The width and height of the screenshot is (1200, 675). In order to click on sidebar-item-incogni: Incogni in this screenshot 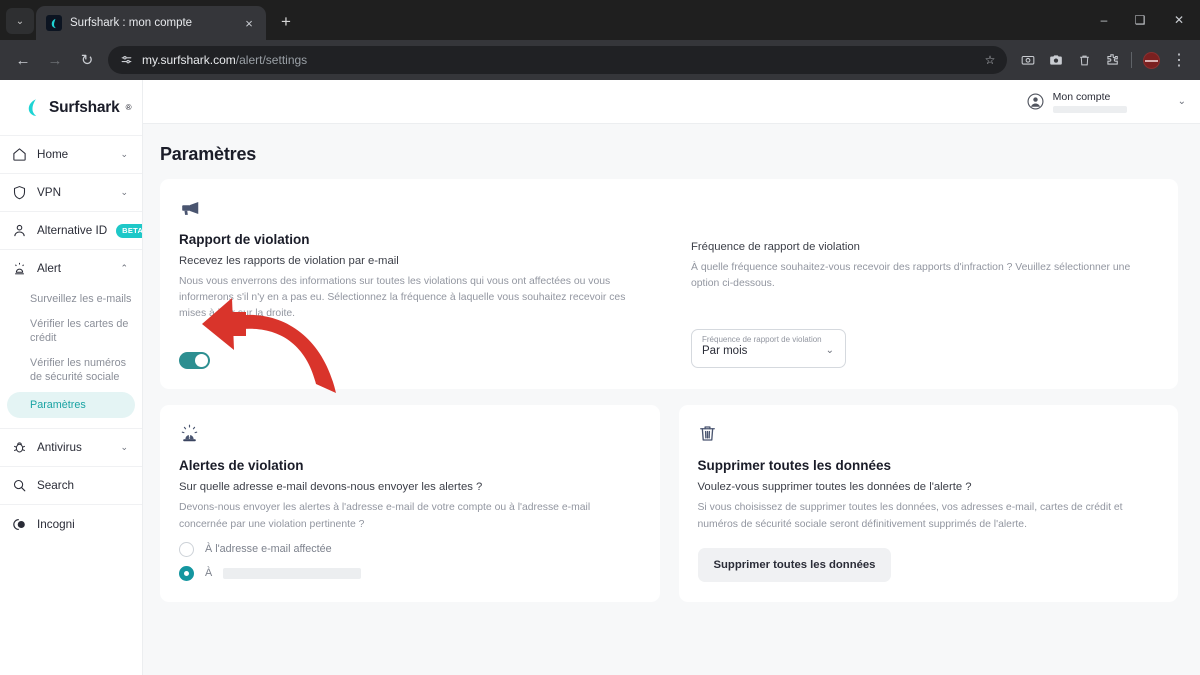, I will do `click(71, 524)`.